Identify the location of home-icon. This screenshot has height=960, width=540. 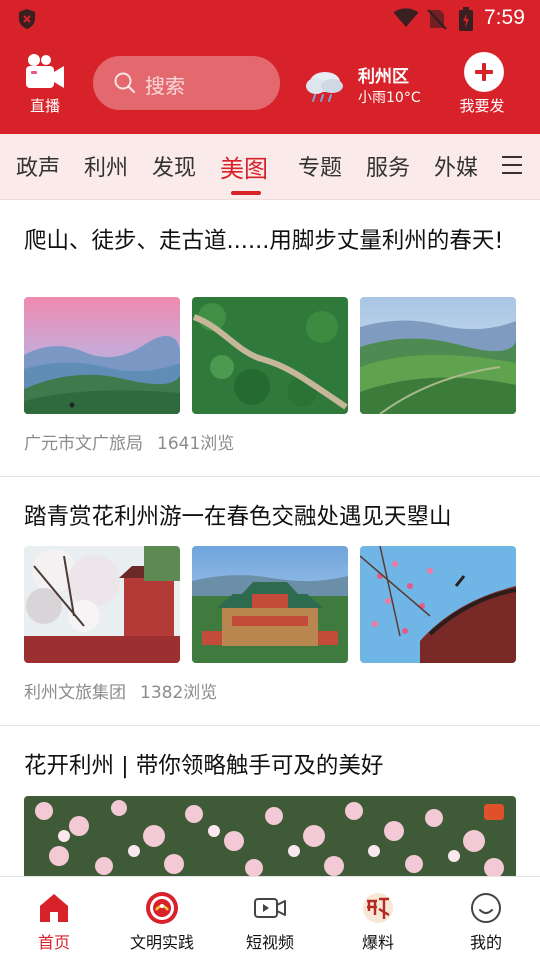
(54, 908).